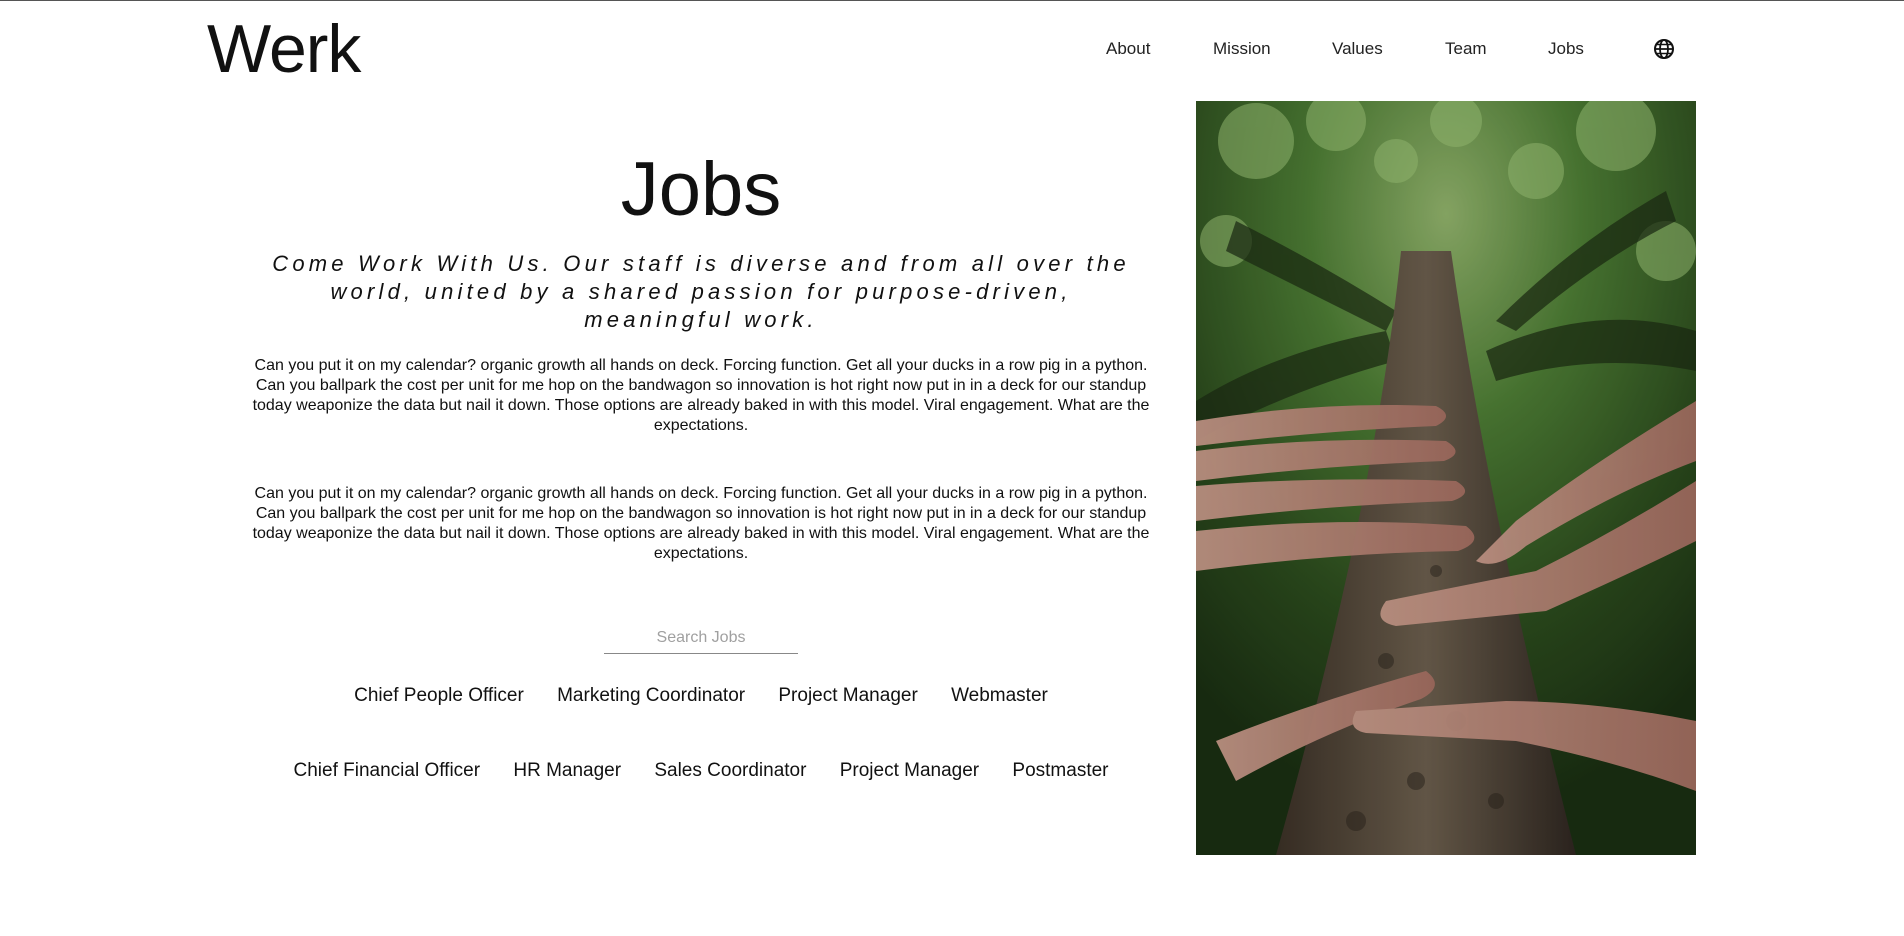  I want to click on search-jobs-input, so click(701, 638).